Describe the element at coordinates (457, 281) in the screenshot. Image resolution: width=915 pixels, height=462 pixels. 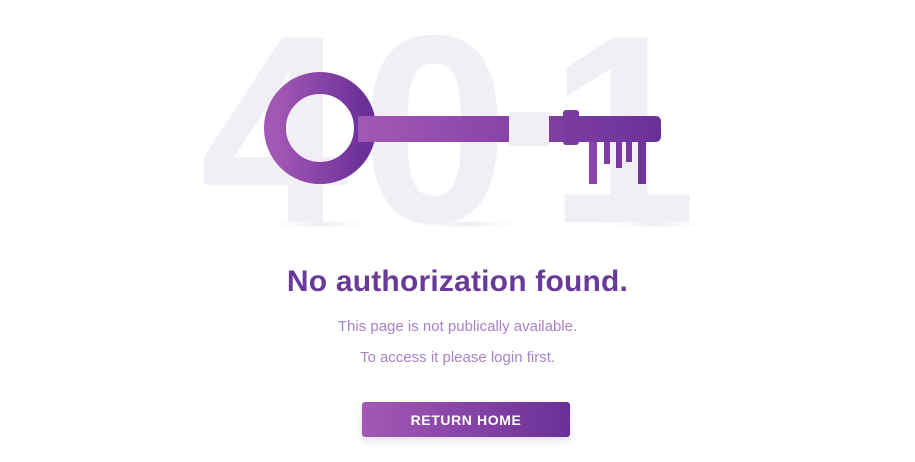
I see `error-heading: No authorization found.` at that location.